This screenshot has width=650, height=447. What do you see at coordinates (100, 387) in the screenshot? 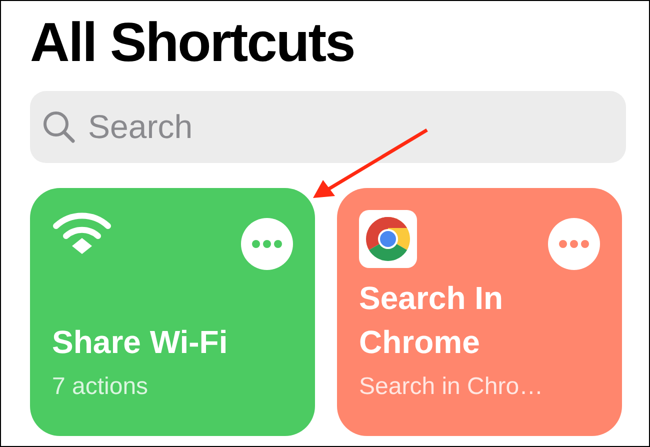
I see `shortcut-subtitle: 7 actions` at bounding box center [100, 387].